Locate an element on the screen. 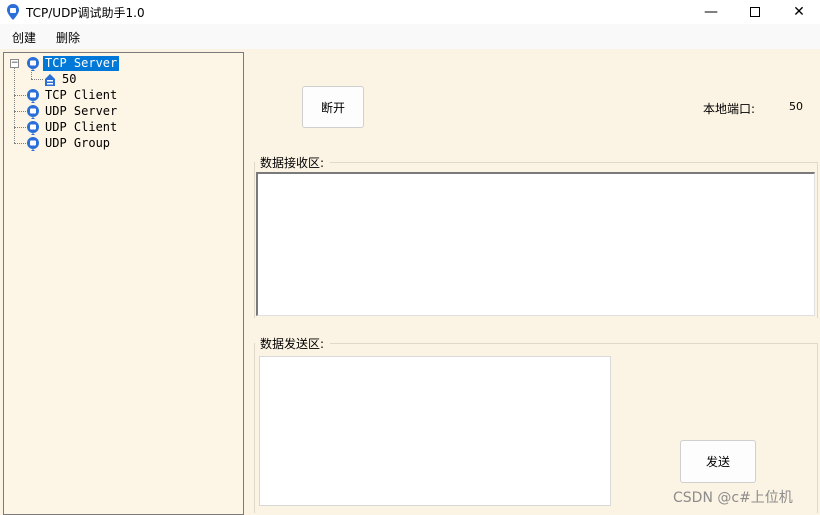  menu-create: 创建 is located at coordinates (24, 37).